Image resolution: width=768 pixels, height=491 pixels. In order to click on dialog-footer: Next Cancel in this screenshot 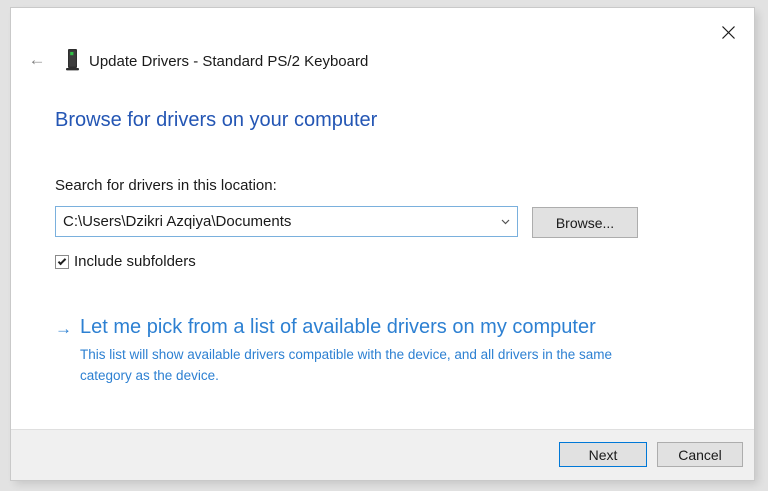, I will do `click(382, 454)`.